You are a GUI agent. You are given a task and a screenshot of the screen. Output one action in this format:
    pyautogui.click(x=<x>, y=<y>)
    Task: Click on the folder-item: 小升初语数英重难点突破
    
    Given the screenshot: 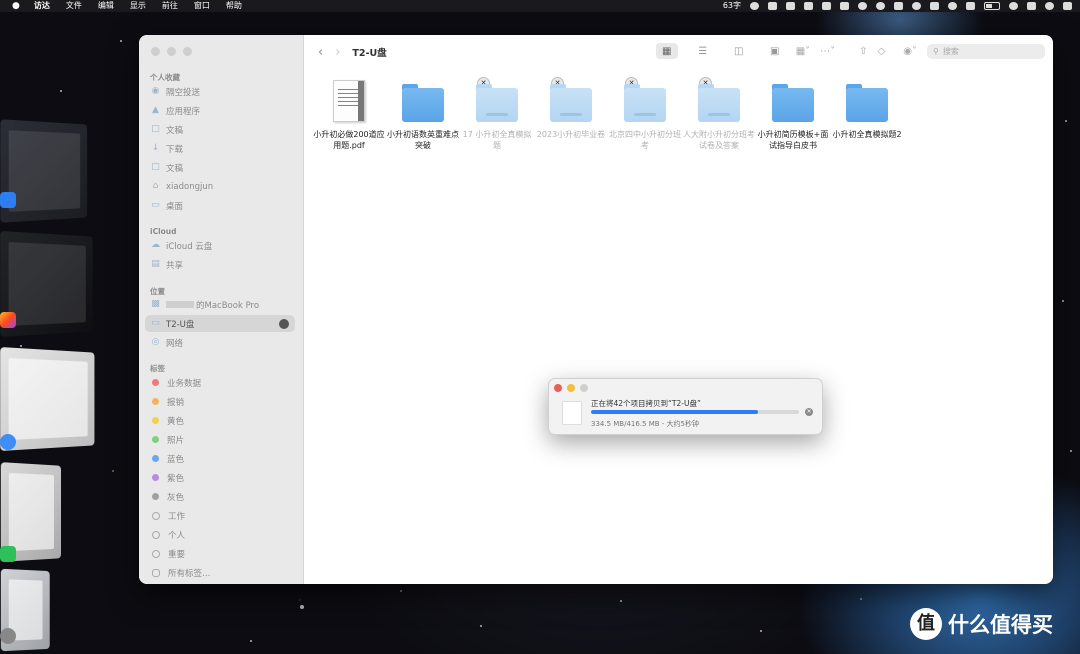 What is the action you would take?
    pyautogui.click(x=423, y=115)
    